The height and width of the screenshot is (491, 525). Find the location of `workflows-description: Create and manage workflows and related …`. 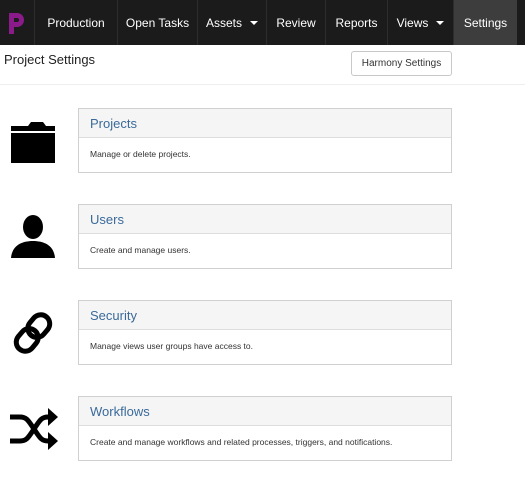

workflows-description: Create and manage workflows and related … is located at coordinates (241, 442).